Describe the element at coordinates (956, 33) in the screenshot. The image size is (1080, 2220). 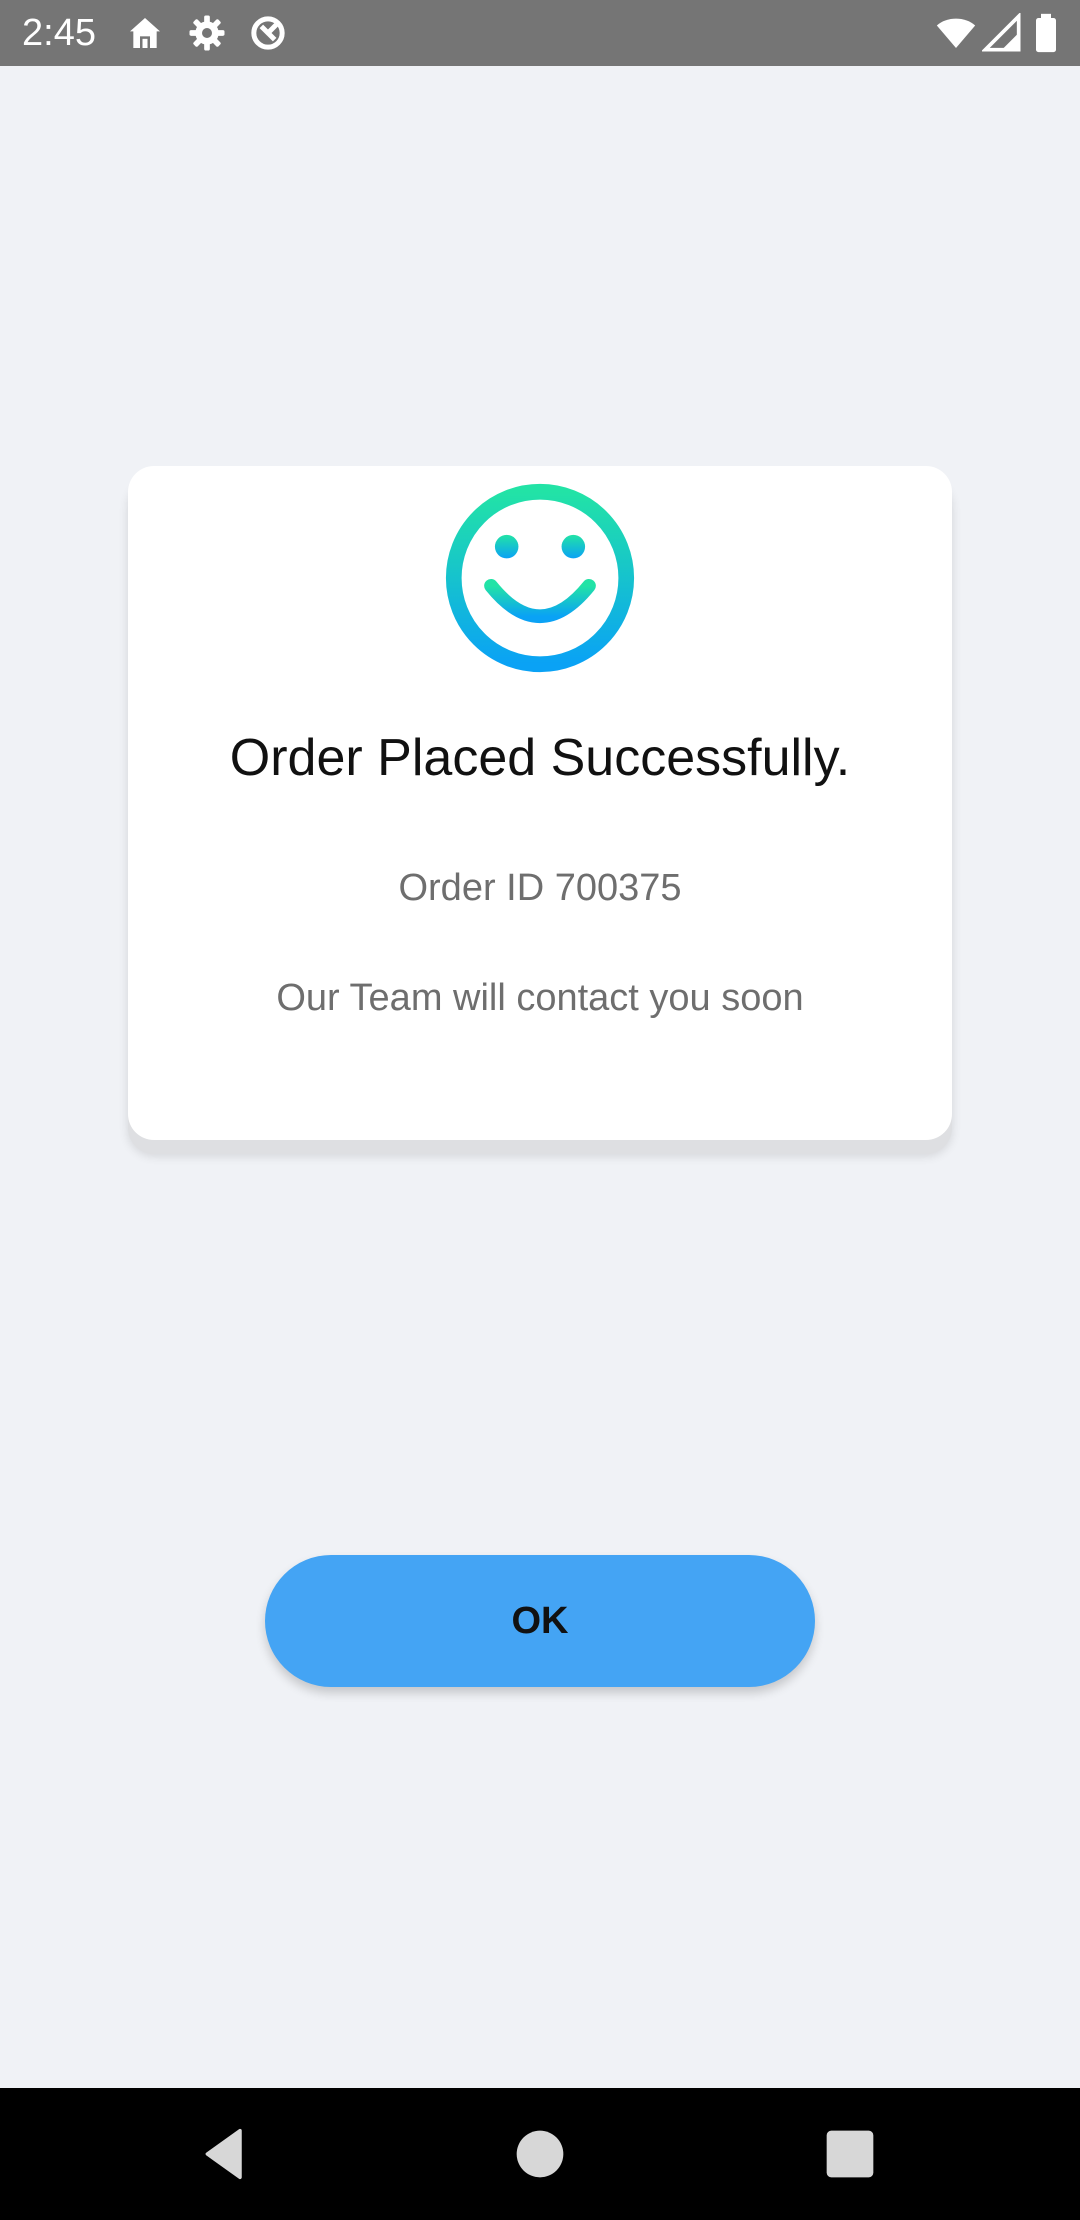
I see `wifi-icon` at that location.